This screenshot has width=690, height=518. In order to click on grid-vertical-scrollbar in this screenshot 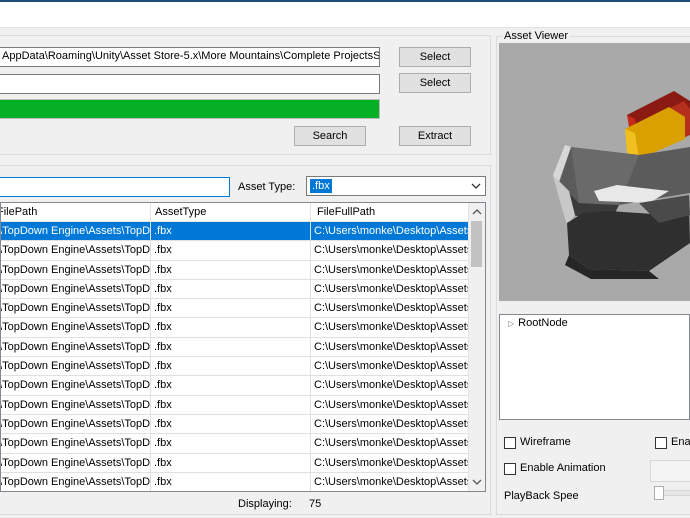, I will do `click(476, 347)`.